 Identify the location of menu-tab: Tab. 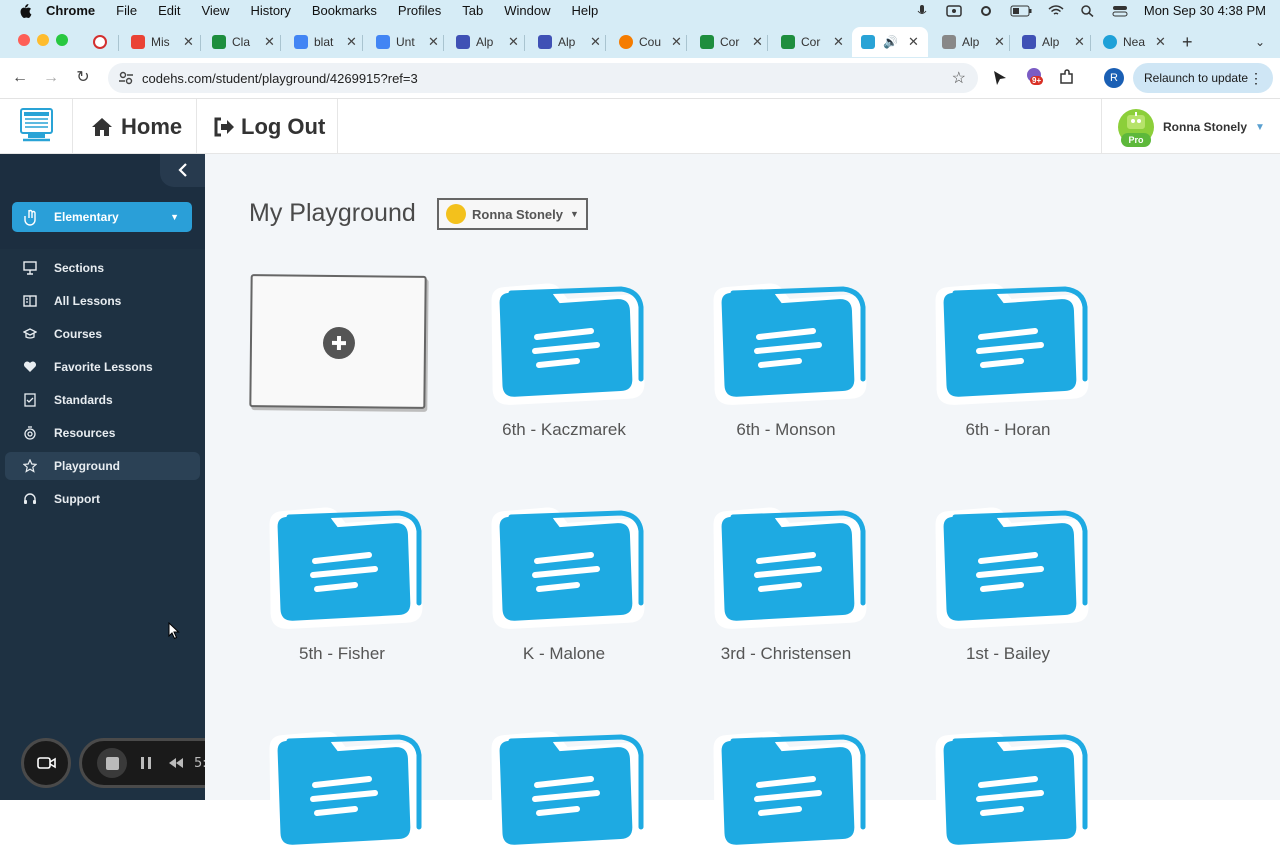
(472, 10).